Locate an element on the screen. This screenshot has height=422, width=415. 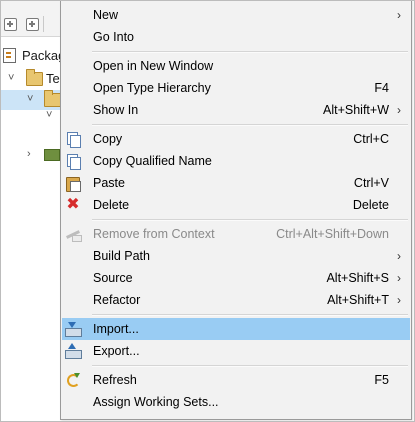
source-folder-icon is located at coordinates (52, 98).